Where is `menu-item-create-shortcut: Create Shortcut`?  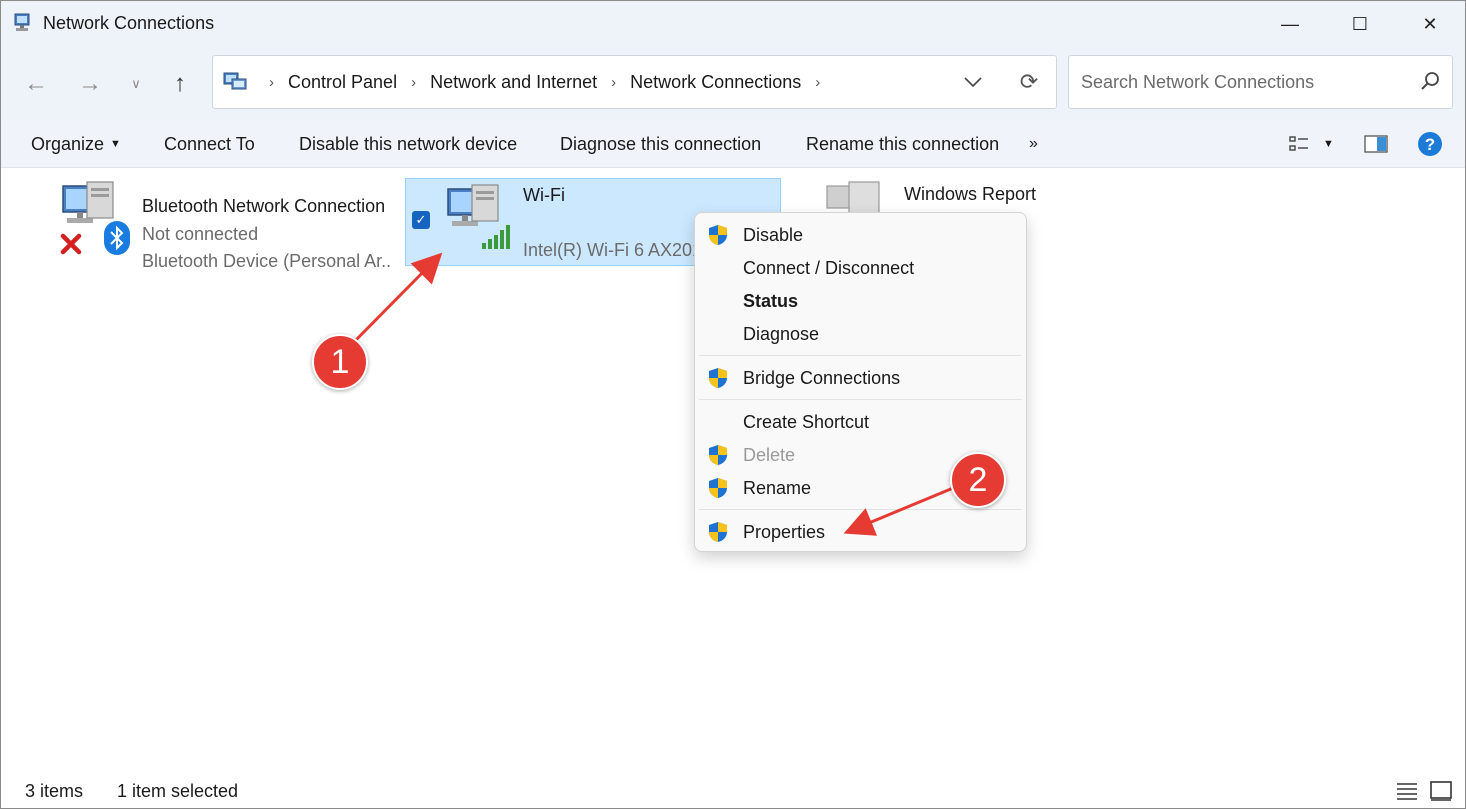 menu-item-create-shortcut: Create Shortcut is located at coordinates (860, 422).